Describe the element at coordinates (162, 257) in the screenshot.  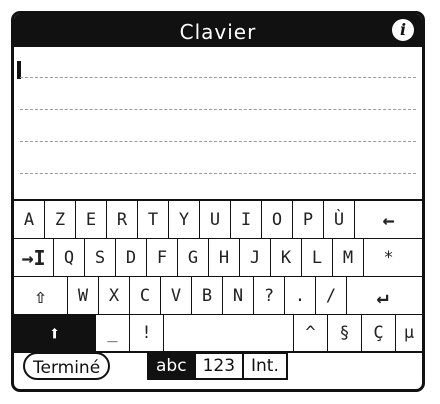
I see `key-f: F` at that location.